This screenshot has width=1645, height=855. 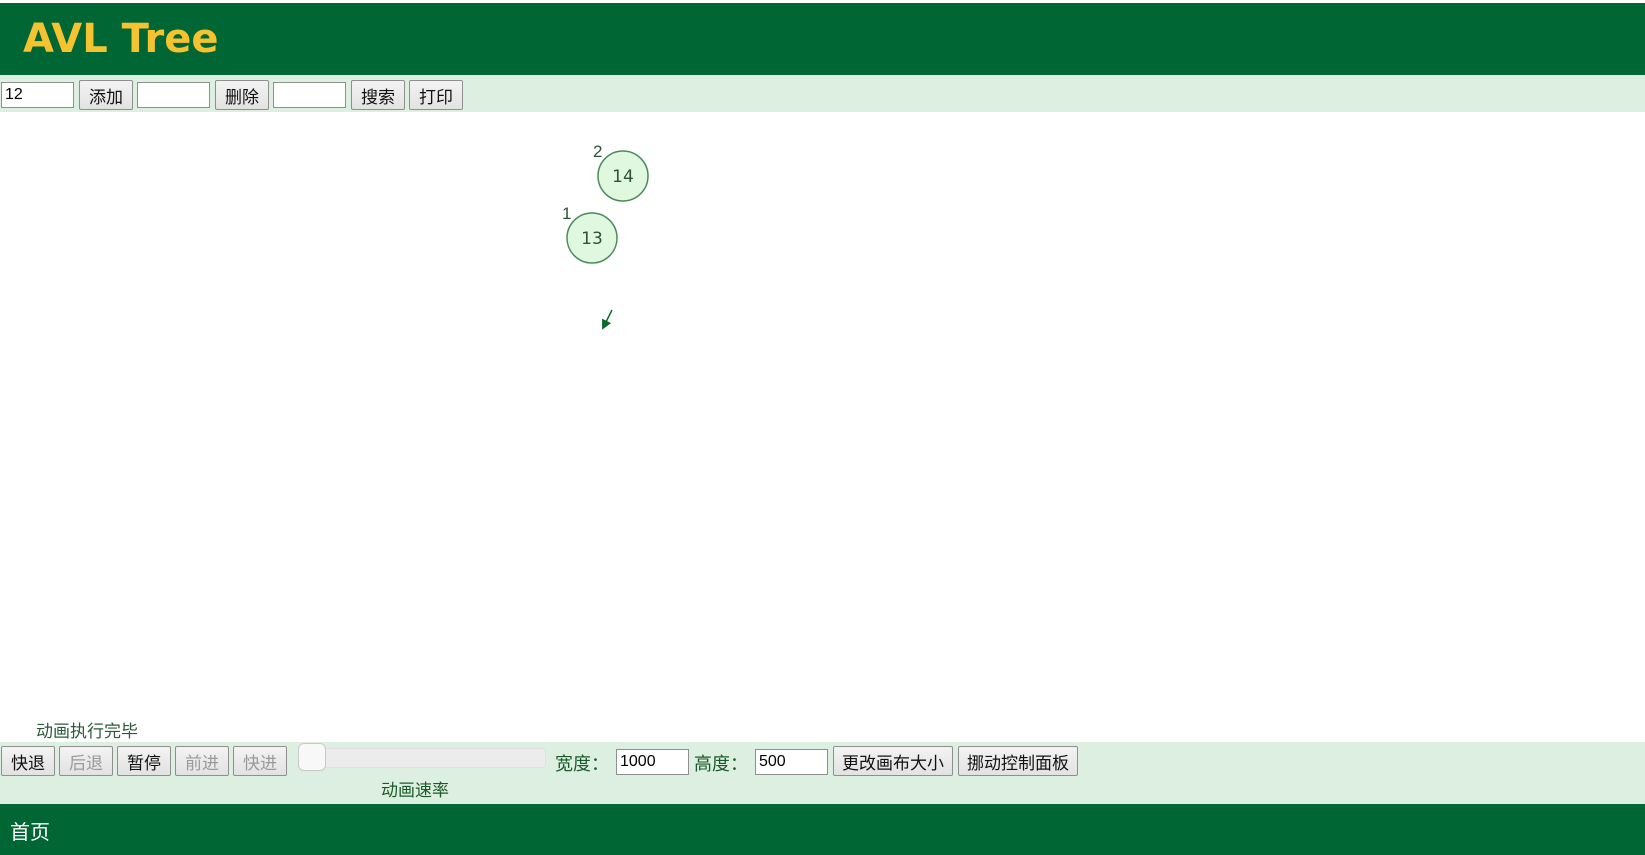 I want to click on skip-back-button: 快退, so click(x=28, y=761).